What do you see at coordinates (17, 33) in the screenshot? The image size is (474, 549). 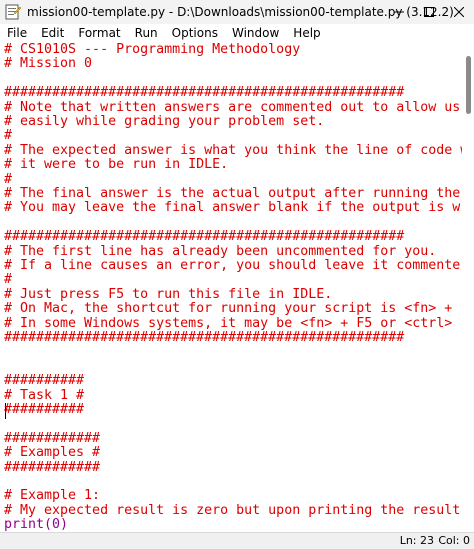 I see `menu-file: File` at bounding box center [17, 33].